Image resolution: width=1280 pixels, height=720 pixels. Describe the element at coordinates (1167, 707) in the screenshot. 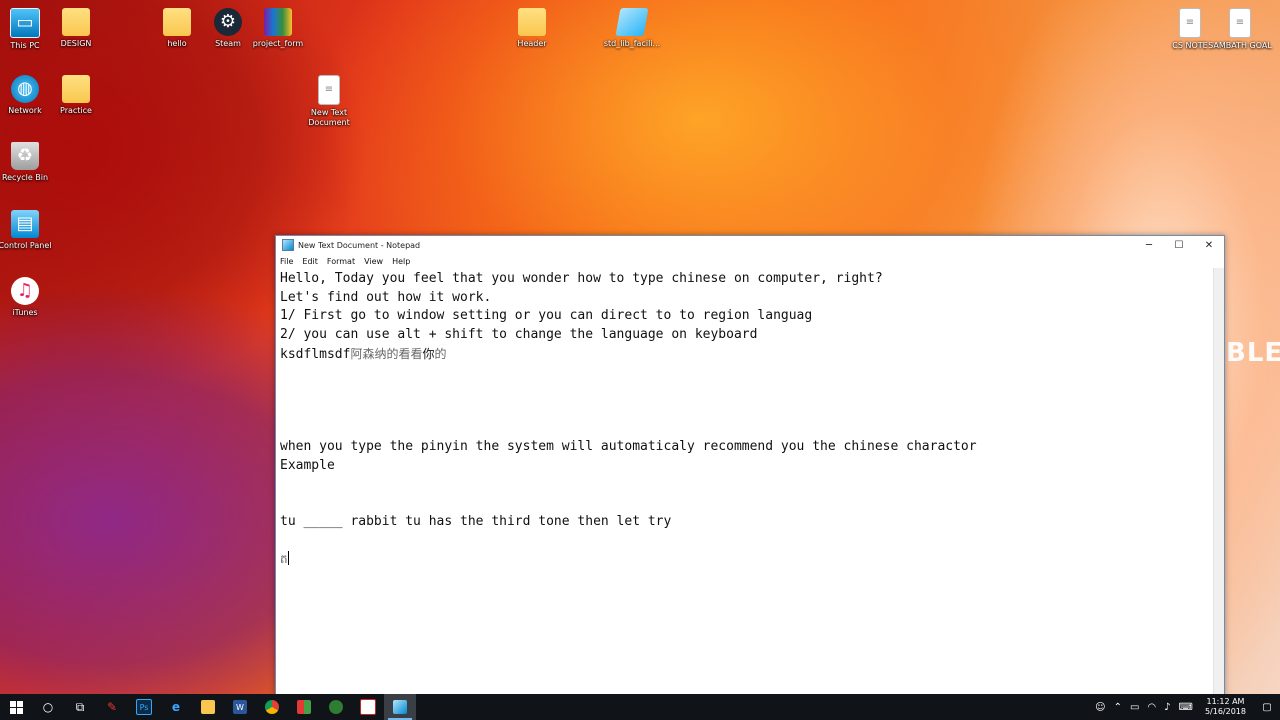

I see `volume-icon: ♪` at that location.